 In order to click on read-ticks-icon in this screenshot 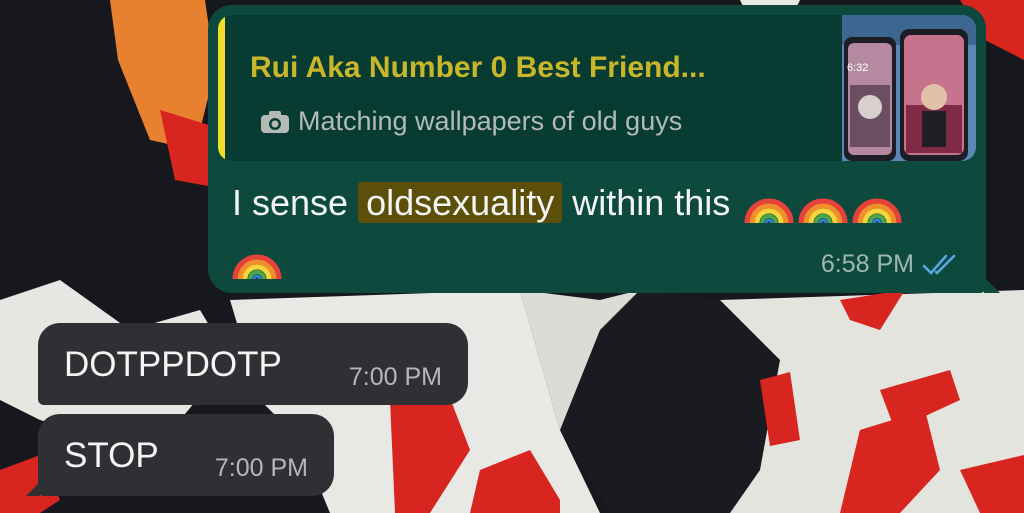, I will do `click(939, 264)`.